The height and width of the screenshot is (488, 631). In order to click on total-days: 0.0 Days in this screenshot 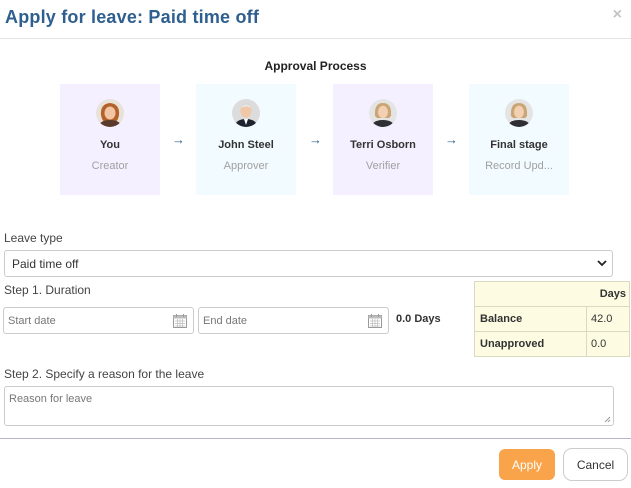, I will do `click(418, 319)`.